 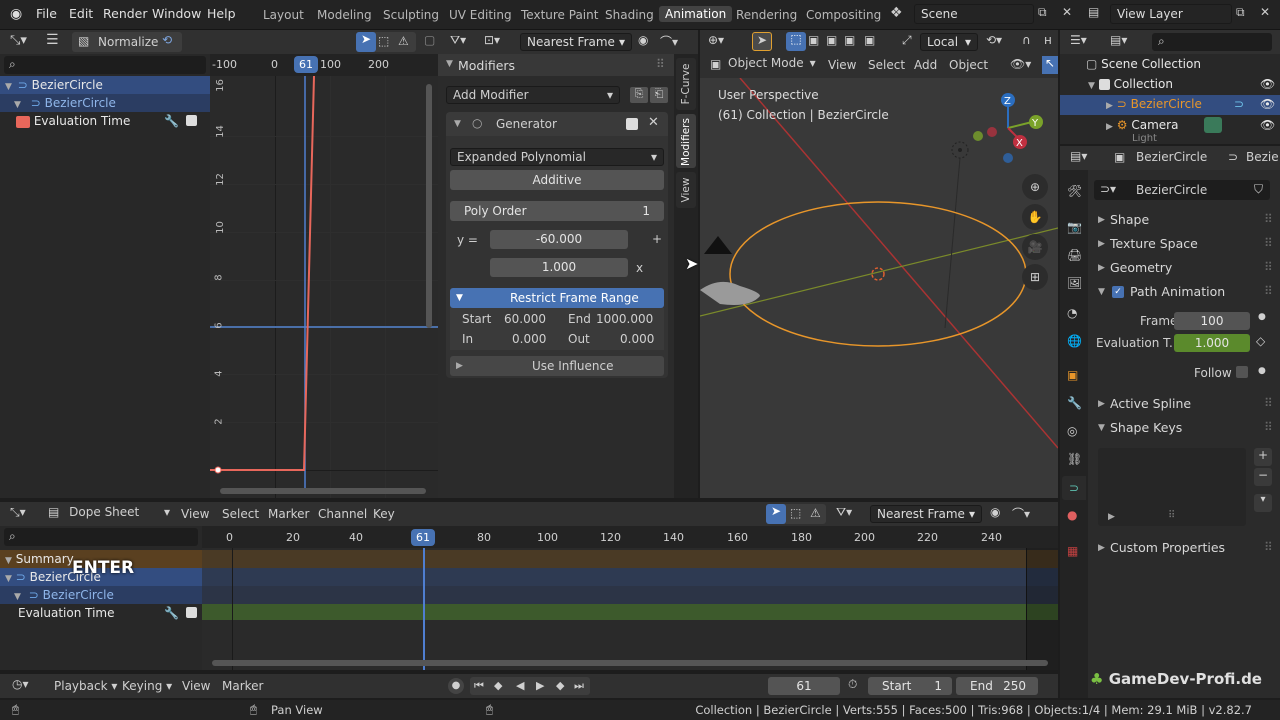 I want to click on add-modifier-dropdown: Add Modifier ▾, so click(x=533, y=95).